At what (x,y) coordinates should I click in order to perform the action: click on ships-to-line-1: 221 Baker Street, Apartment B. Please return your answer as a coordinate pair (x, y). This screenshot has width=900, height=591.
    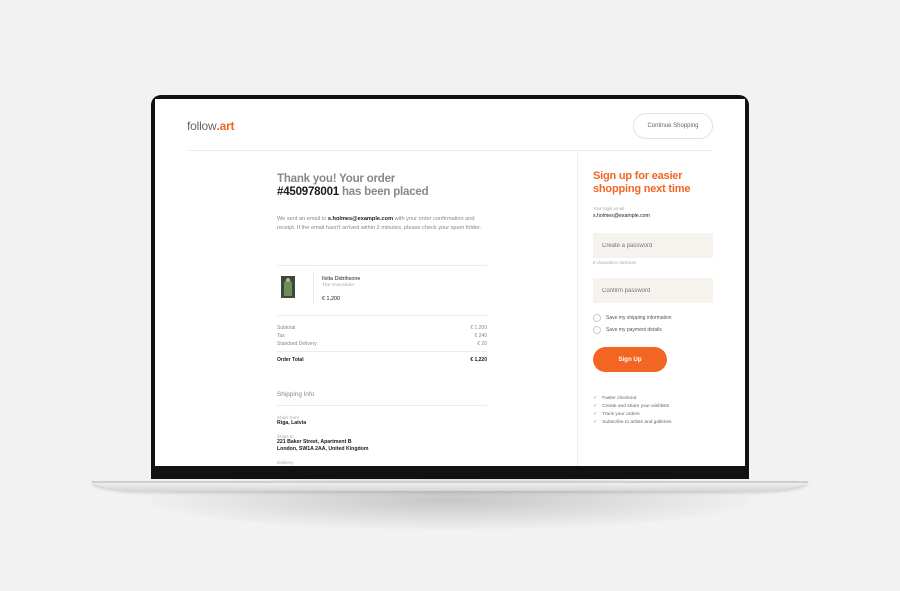
    Looking at the image, I should click on (314, 442).